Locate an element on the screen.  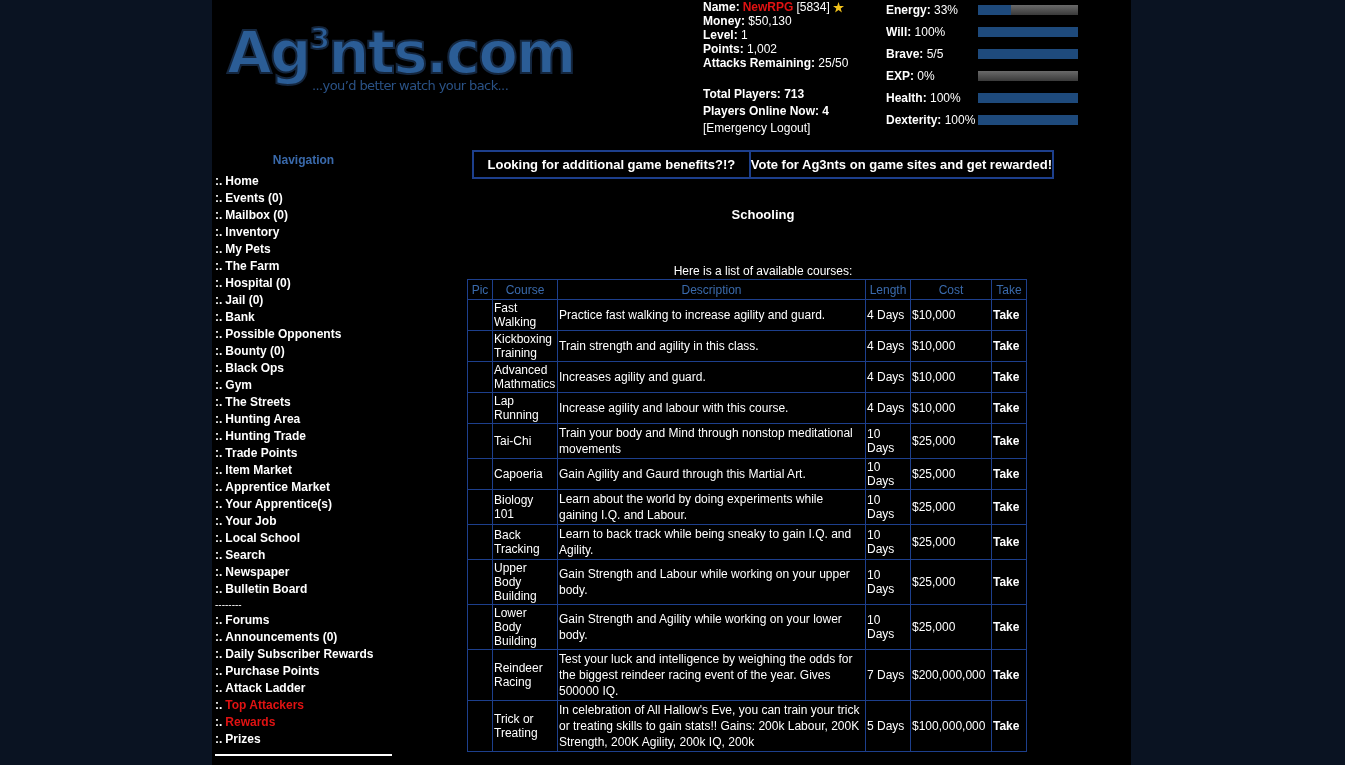
cost-cell: $10,000 is located at coordinates (951, 315).